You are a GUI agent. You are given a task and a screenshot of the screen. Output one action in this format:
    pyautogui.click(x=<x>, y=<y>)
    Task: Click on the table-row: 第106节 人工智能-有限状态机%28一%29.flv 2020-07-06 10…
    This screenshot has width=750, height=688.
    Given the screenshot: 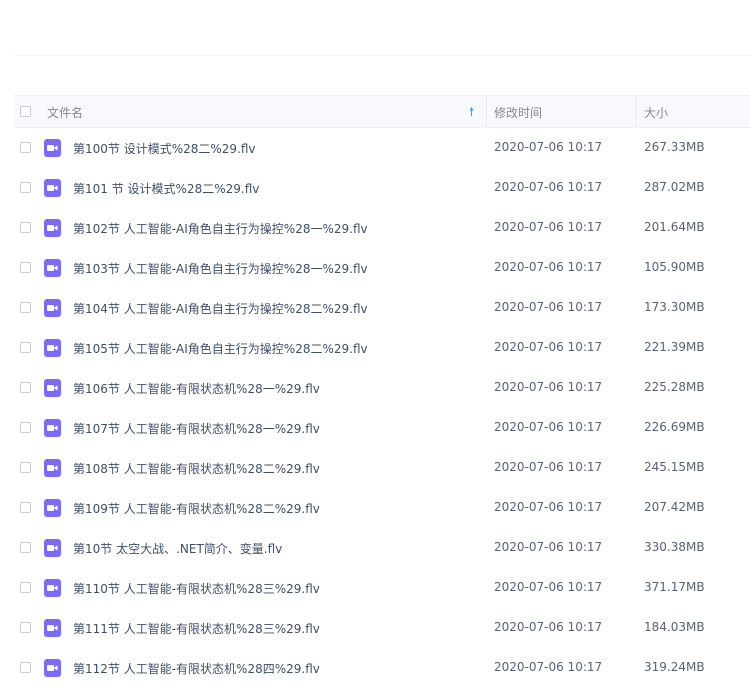 What is the action you would take?
    pyautogui.click(x=382, y=388)
    